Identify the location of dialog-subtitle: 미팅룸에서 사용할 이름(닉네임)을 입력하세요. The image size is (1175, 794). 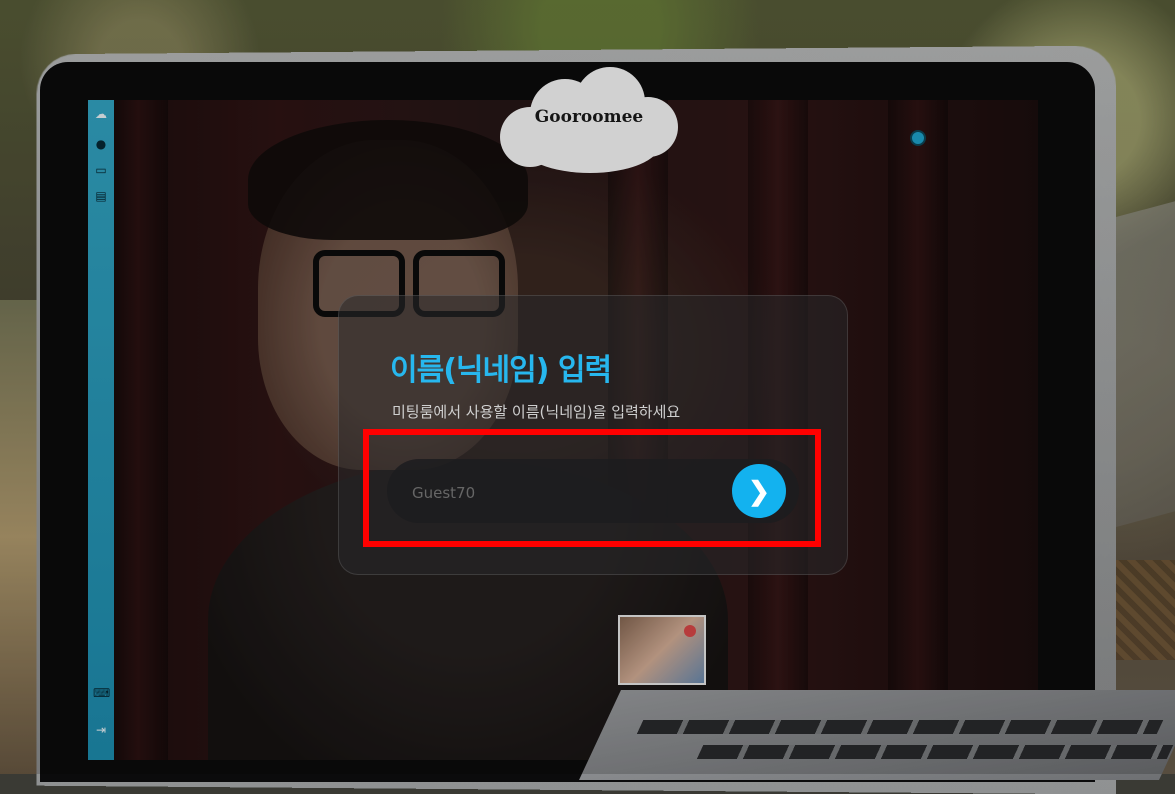
(536, 412).